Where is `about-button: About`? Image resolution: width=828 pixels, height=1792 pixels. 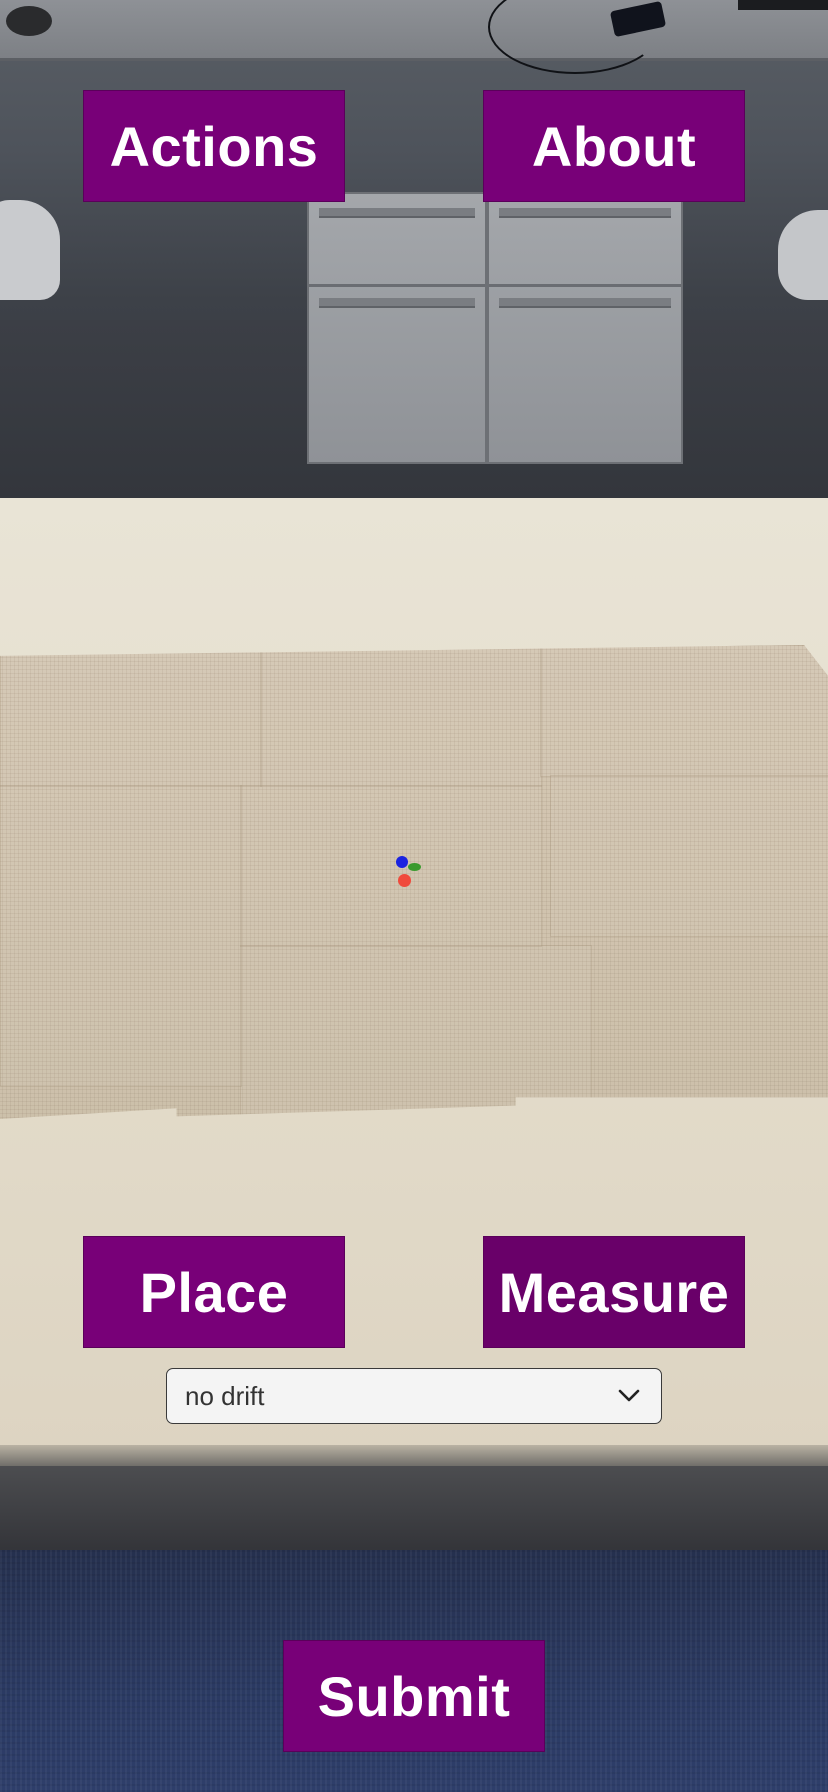 about-button: About is located at coordinates (614, 146).